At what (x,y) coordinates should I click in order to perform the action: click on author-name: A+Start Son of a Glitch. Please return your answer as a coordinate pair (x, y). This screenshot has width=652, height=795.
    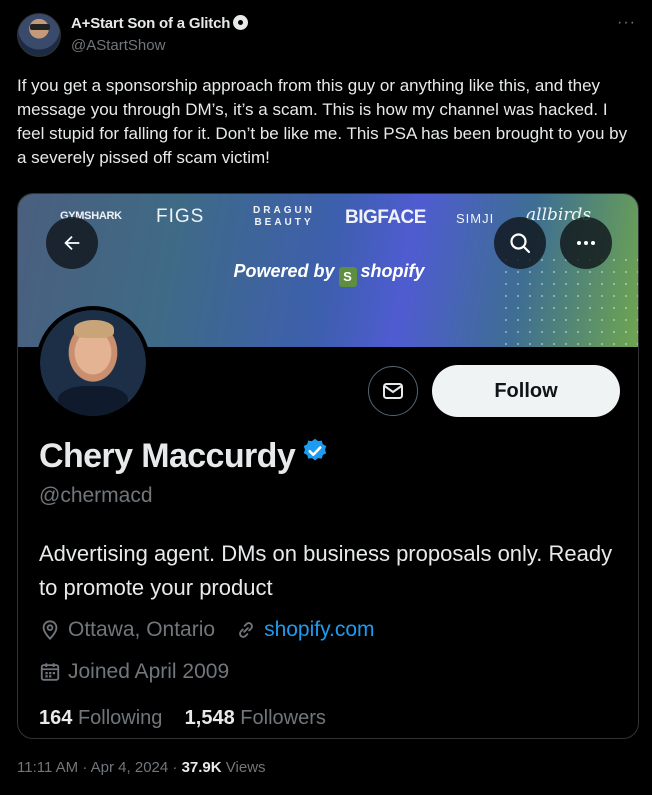
    Looking at the image, I should click on (160, 23).